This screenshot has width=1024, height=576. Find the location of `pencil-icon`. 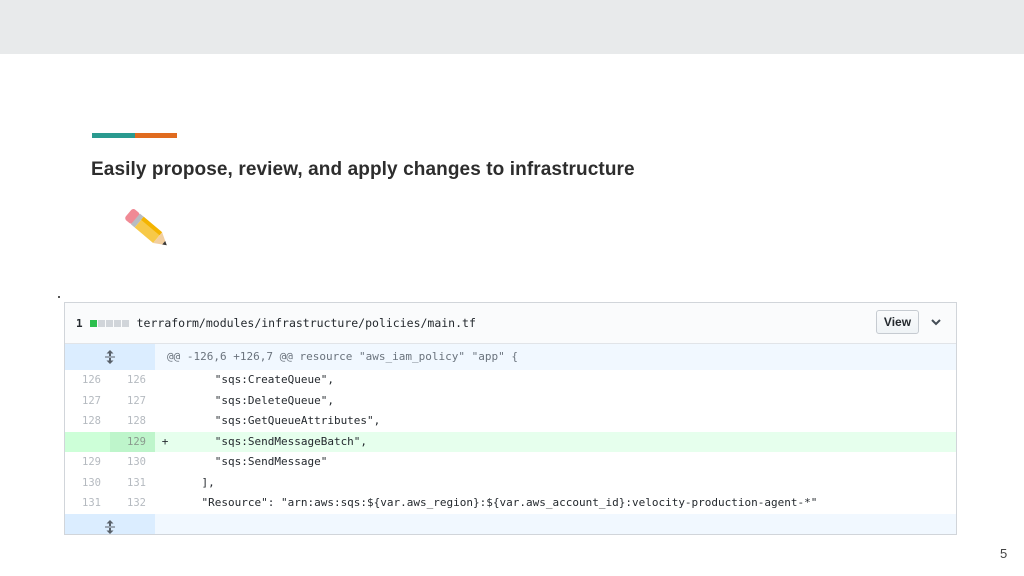

pencil-icon is located at coordinates (146, 227).